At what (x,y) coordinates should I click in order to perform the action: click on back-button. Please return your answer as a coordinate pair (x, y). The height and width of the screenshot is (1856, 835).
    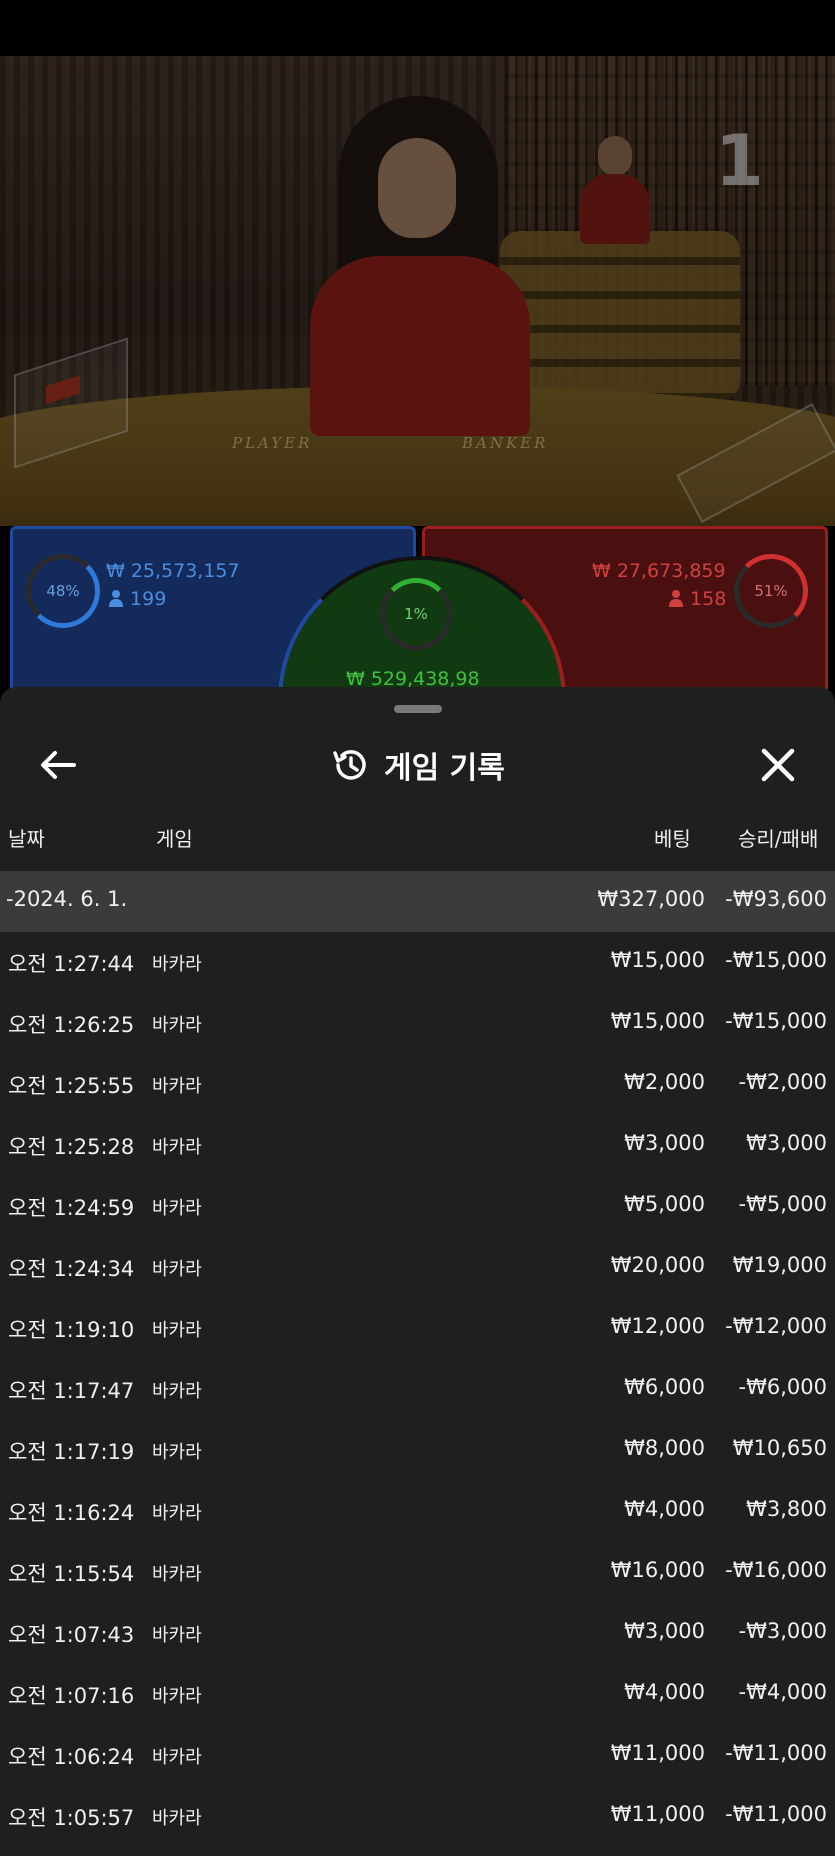
    Looking at the image, I should click on (58, 765).